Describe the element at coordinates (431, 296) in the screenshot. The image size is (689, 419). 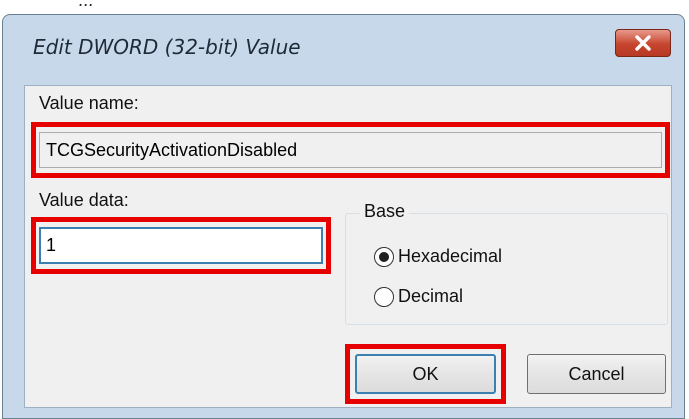
I see `decimal-label: Decimal` at that location.